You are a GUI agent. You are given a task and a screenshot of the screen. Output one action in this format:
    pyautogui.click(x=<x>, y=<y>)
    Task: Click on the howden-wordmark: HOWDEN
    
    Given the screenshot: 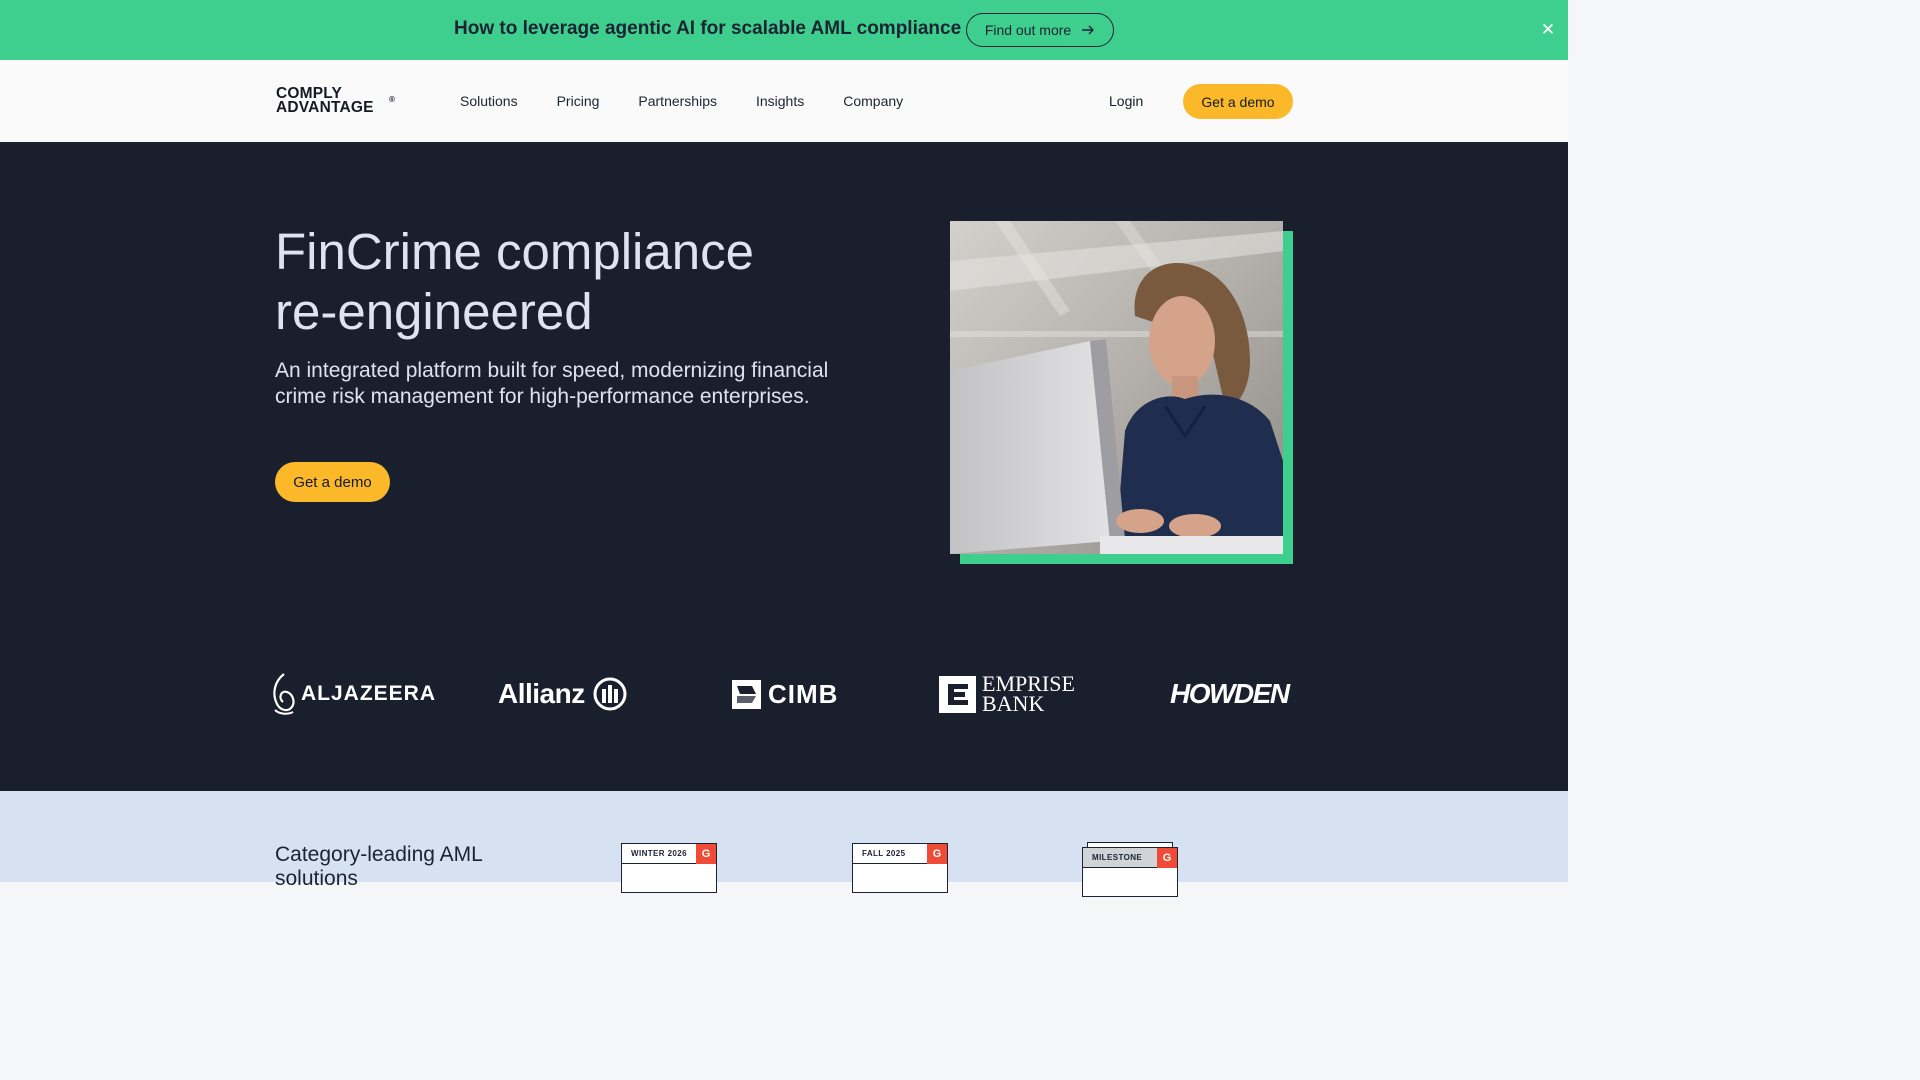 What is the action you would take?
    pyautogui.click(x=1230, y=693)
    